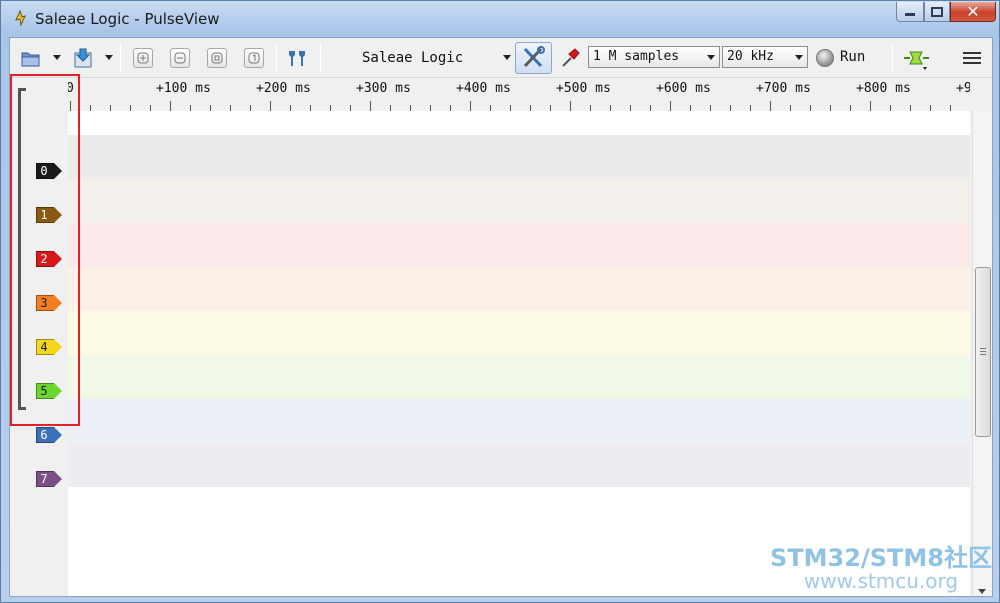  I want to click on zoom-fit-icon, so click(217, 58).